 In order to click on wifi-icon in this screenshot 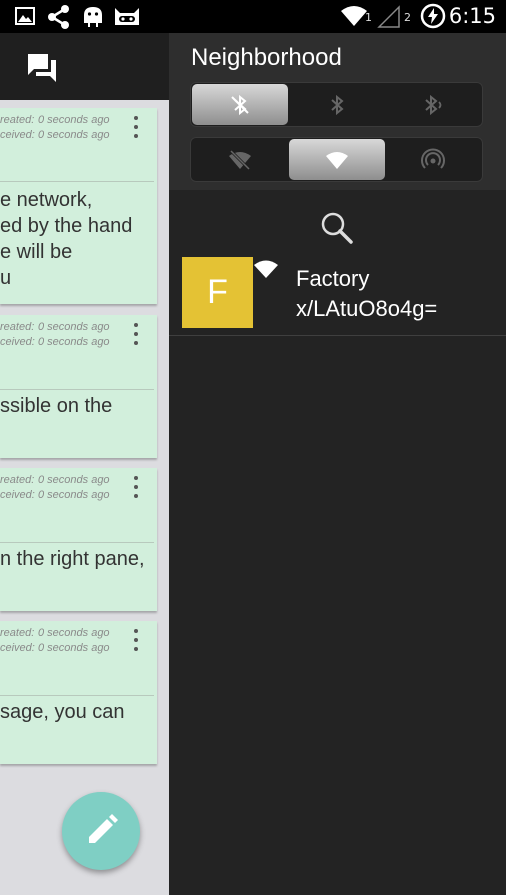, I will do `click(337, 160)`.